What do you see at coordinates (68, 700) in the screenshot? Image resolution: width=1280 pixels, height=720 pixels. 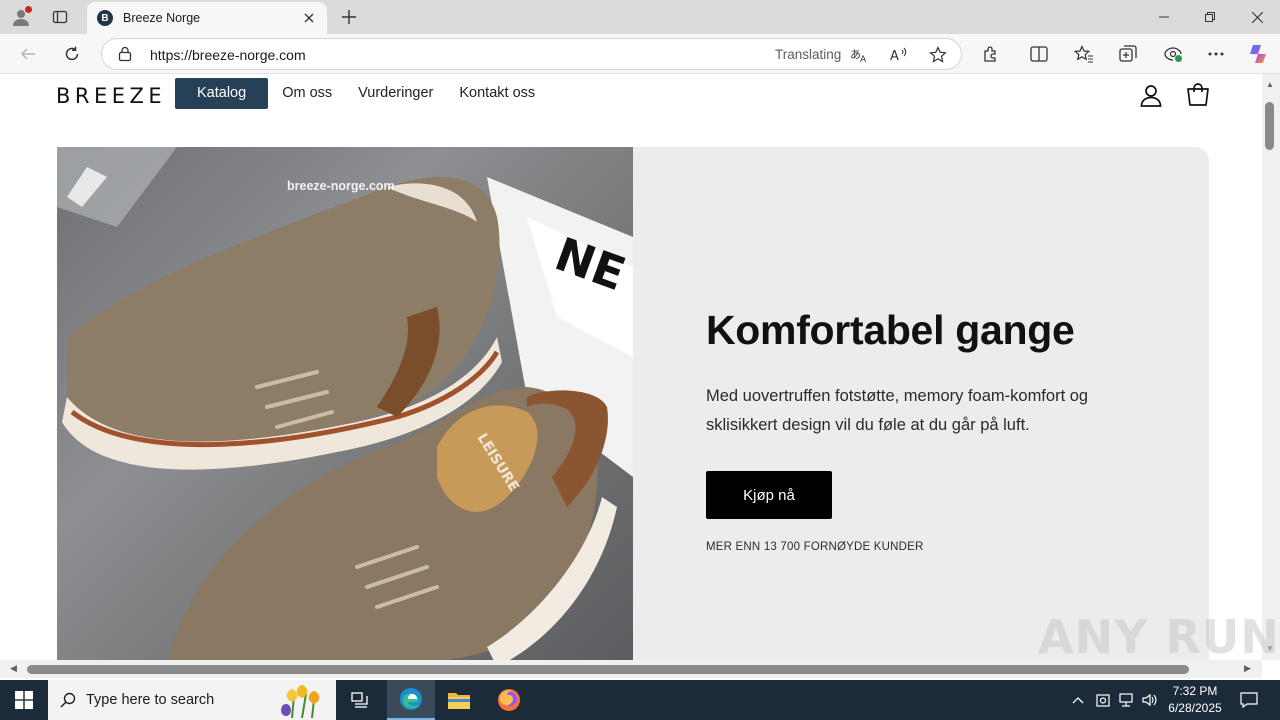 I see `search-icon` at bounding box center [68, 700].